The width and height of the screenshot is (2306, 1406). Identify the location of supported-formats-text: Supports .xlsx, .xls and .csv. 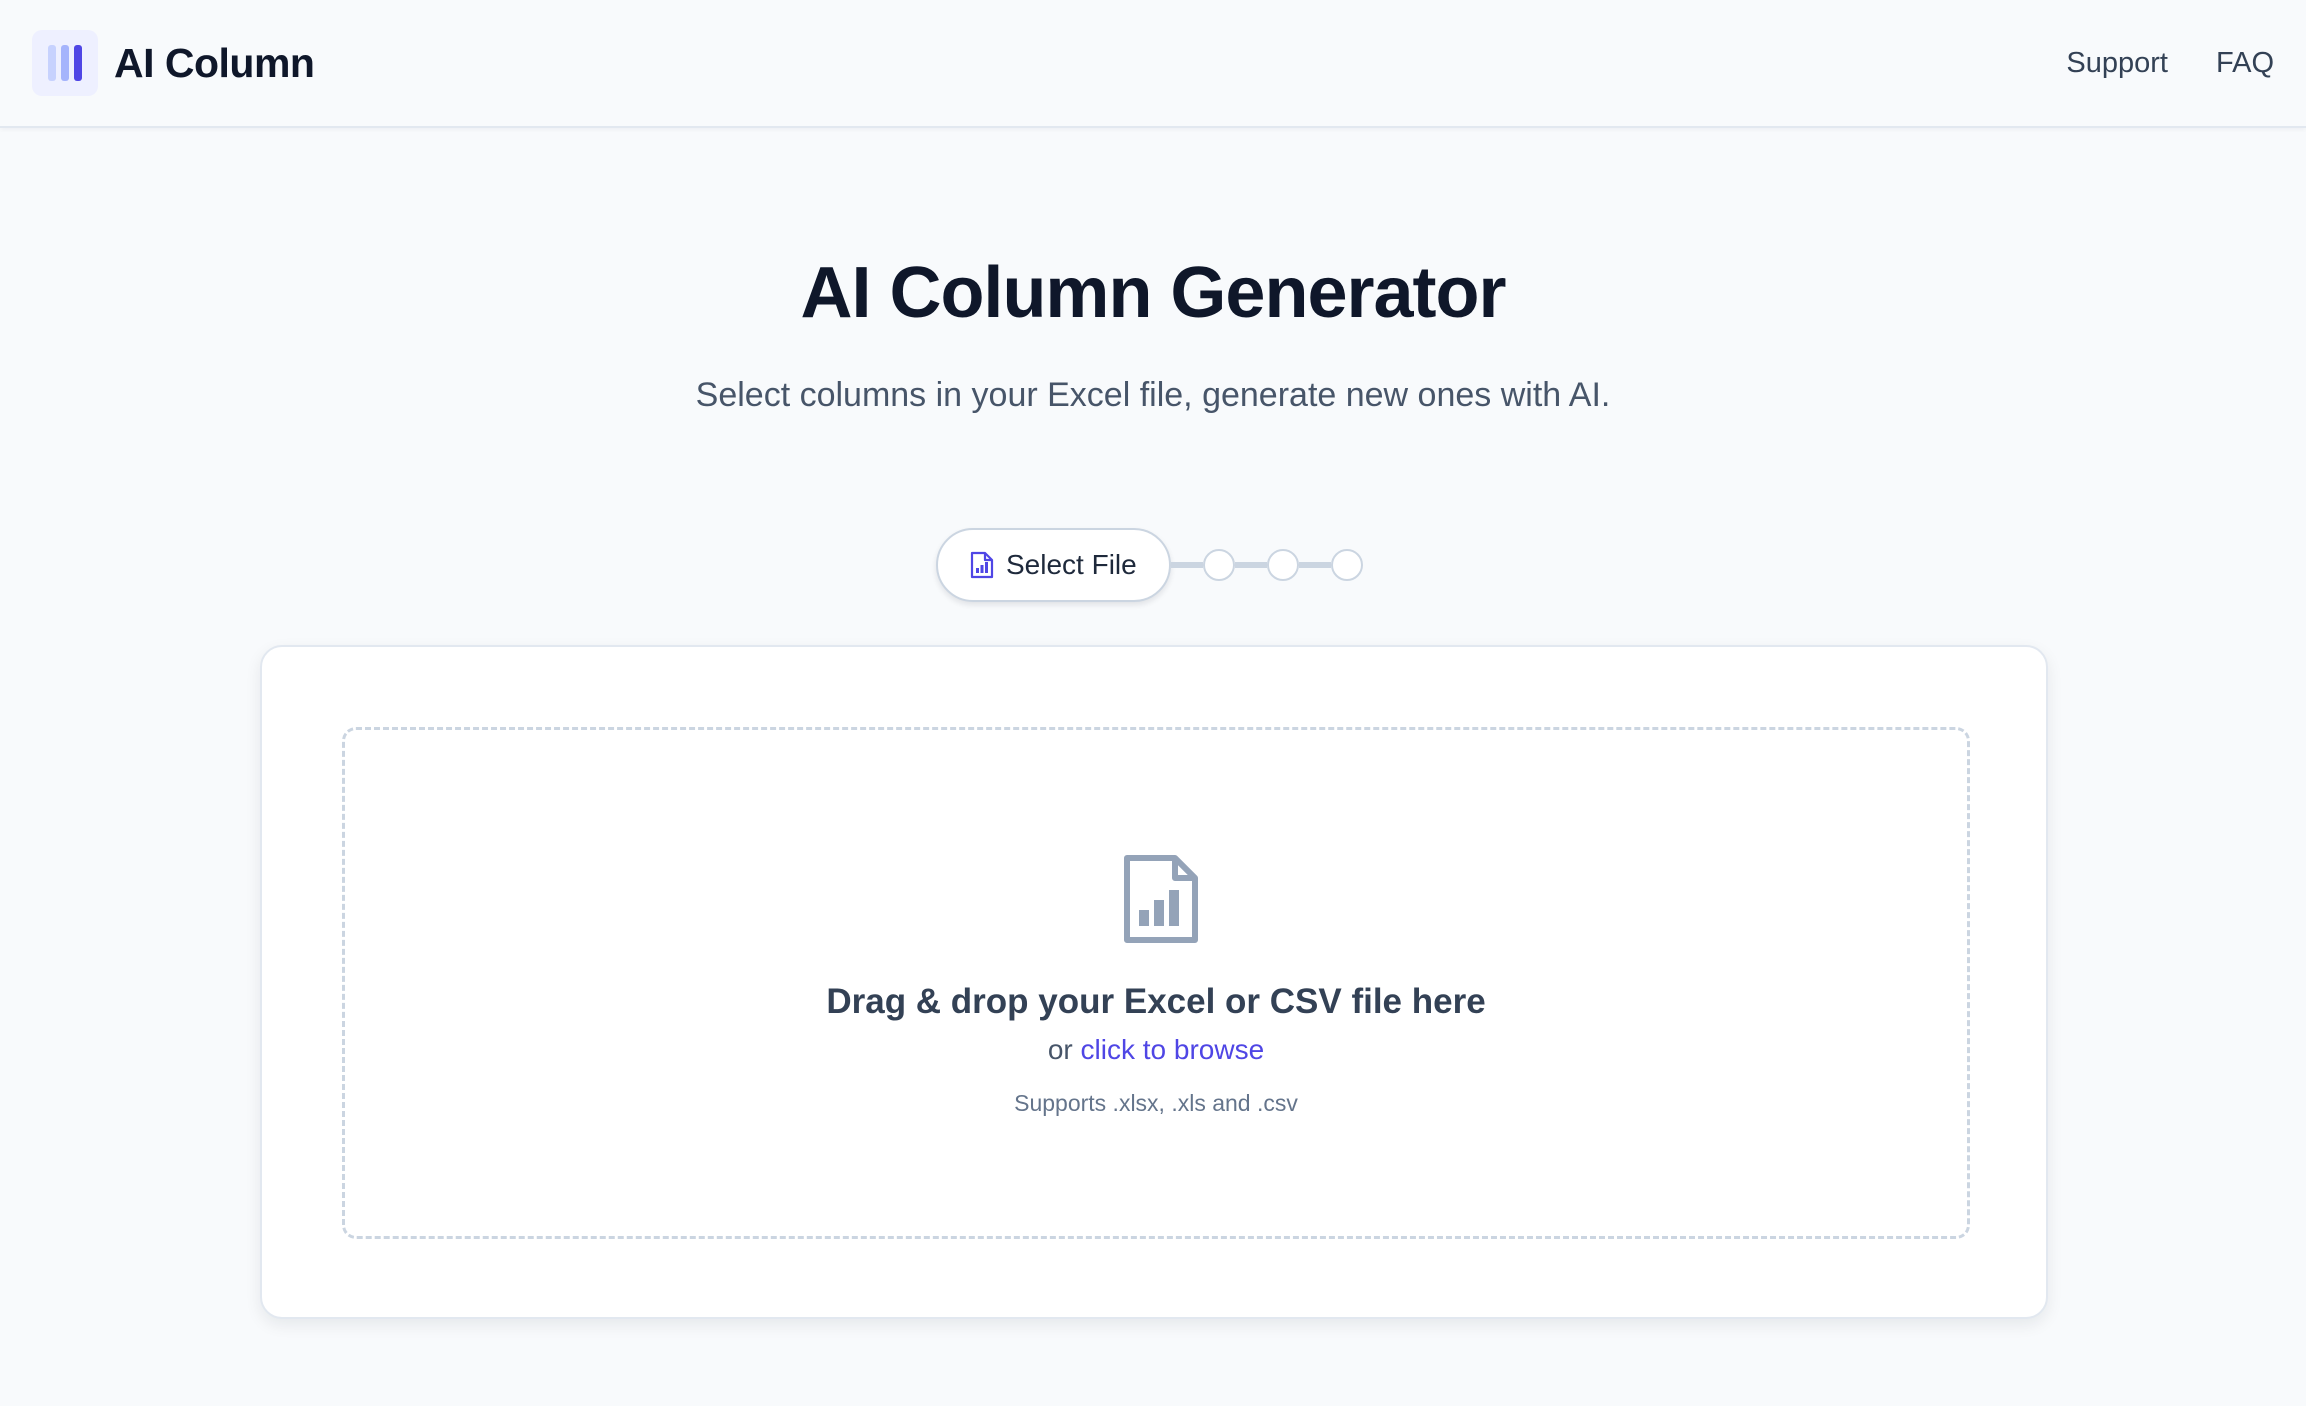
(1156, 1103).